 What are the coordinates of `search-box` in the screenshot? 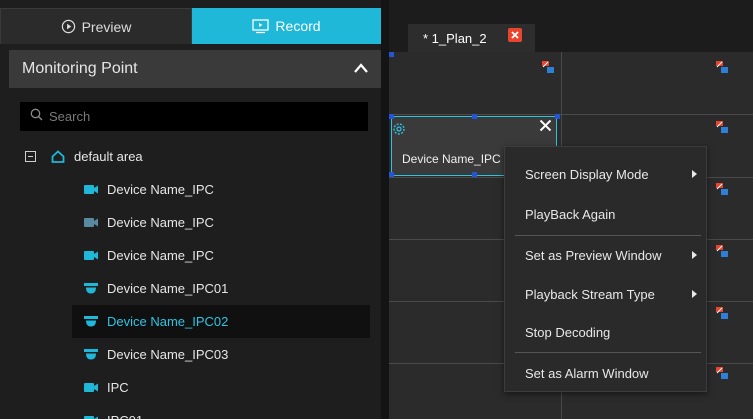 It's located at (194, 116).